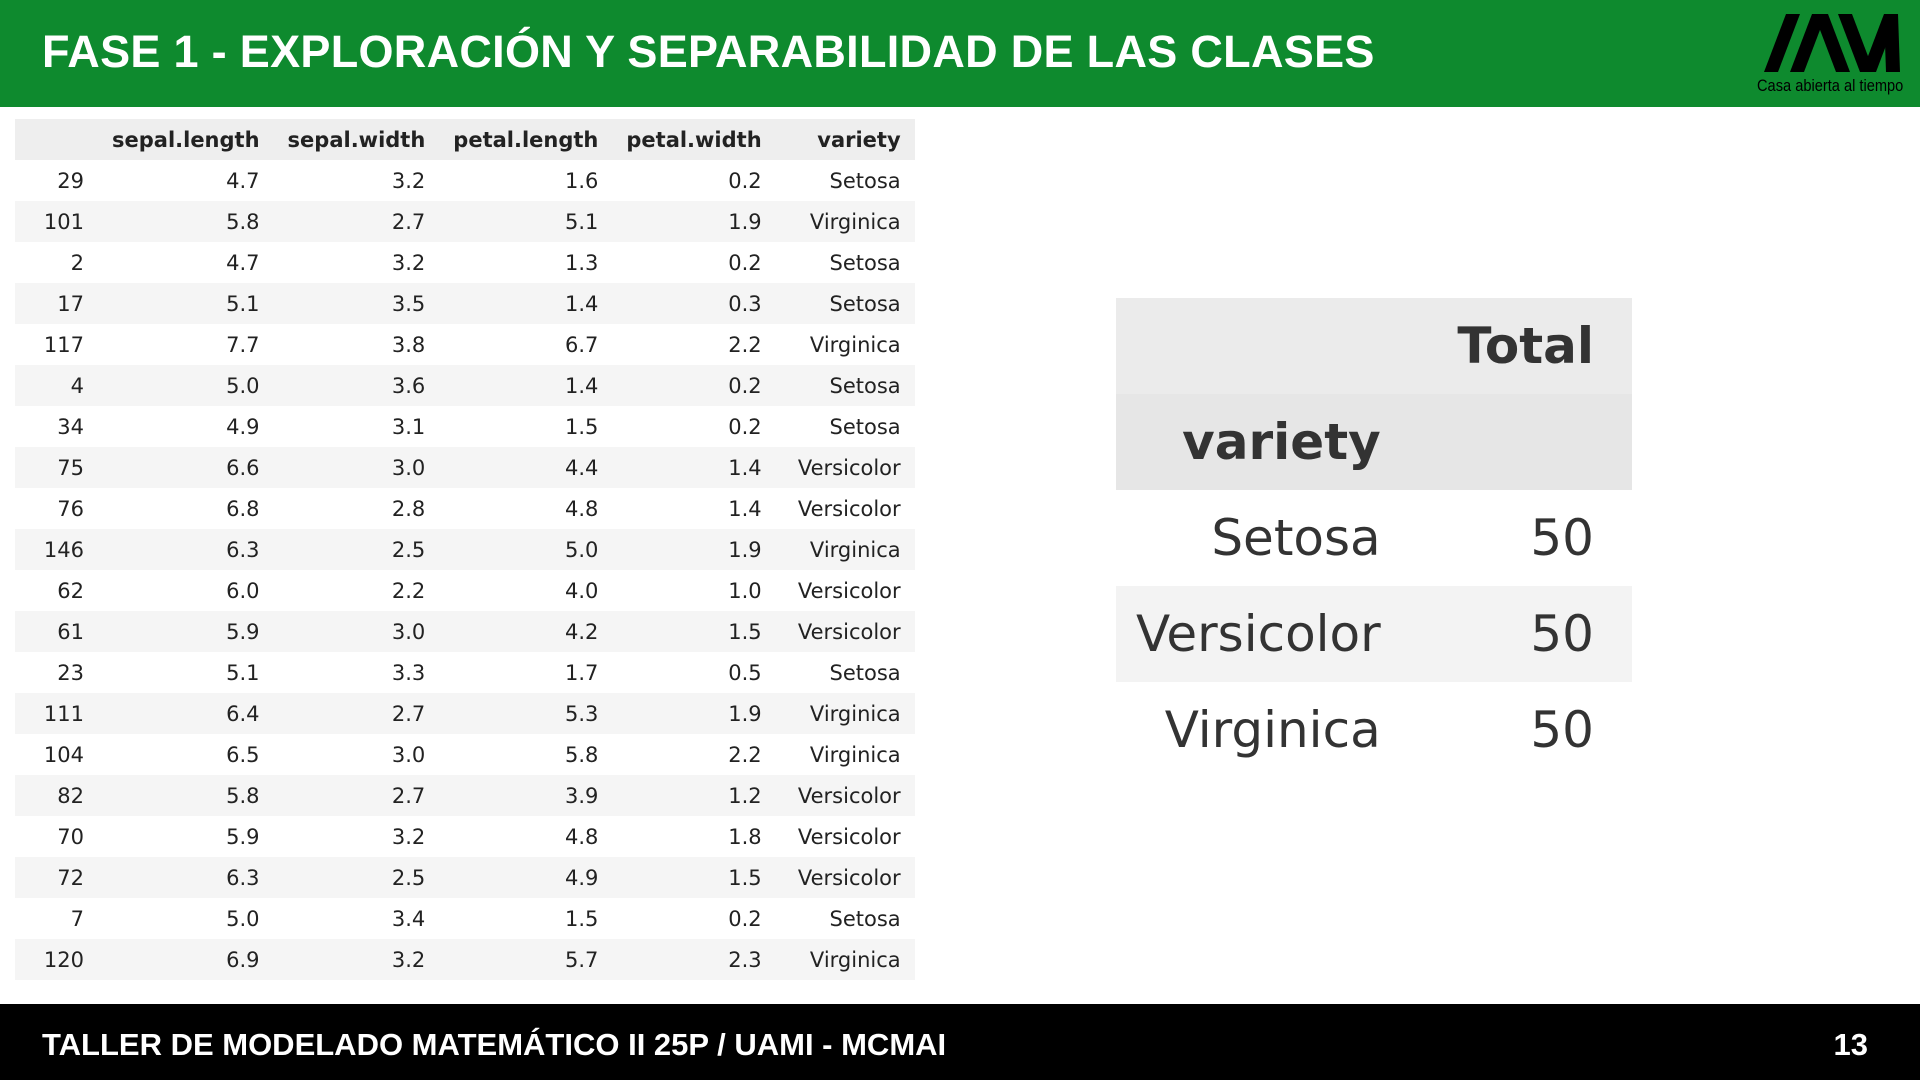 Image resolution: width=1920 pixels, height=1080 pixels. I want to click on cell-index: 120, so click(63, 959).